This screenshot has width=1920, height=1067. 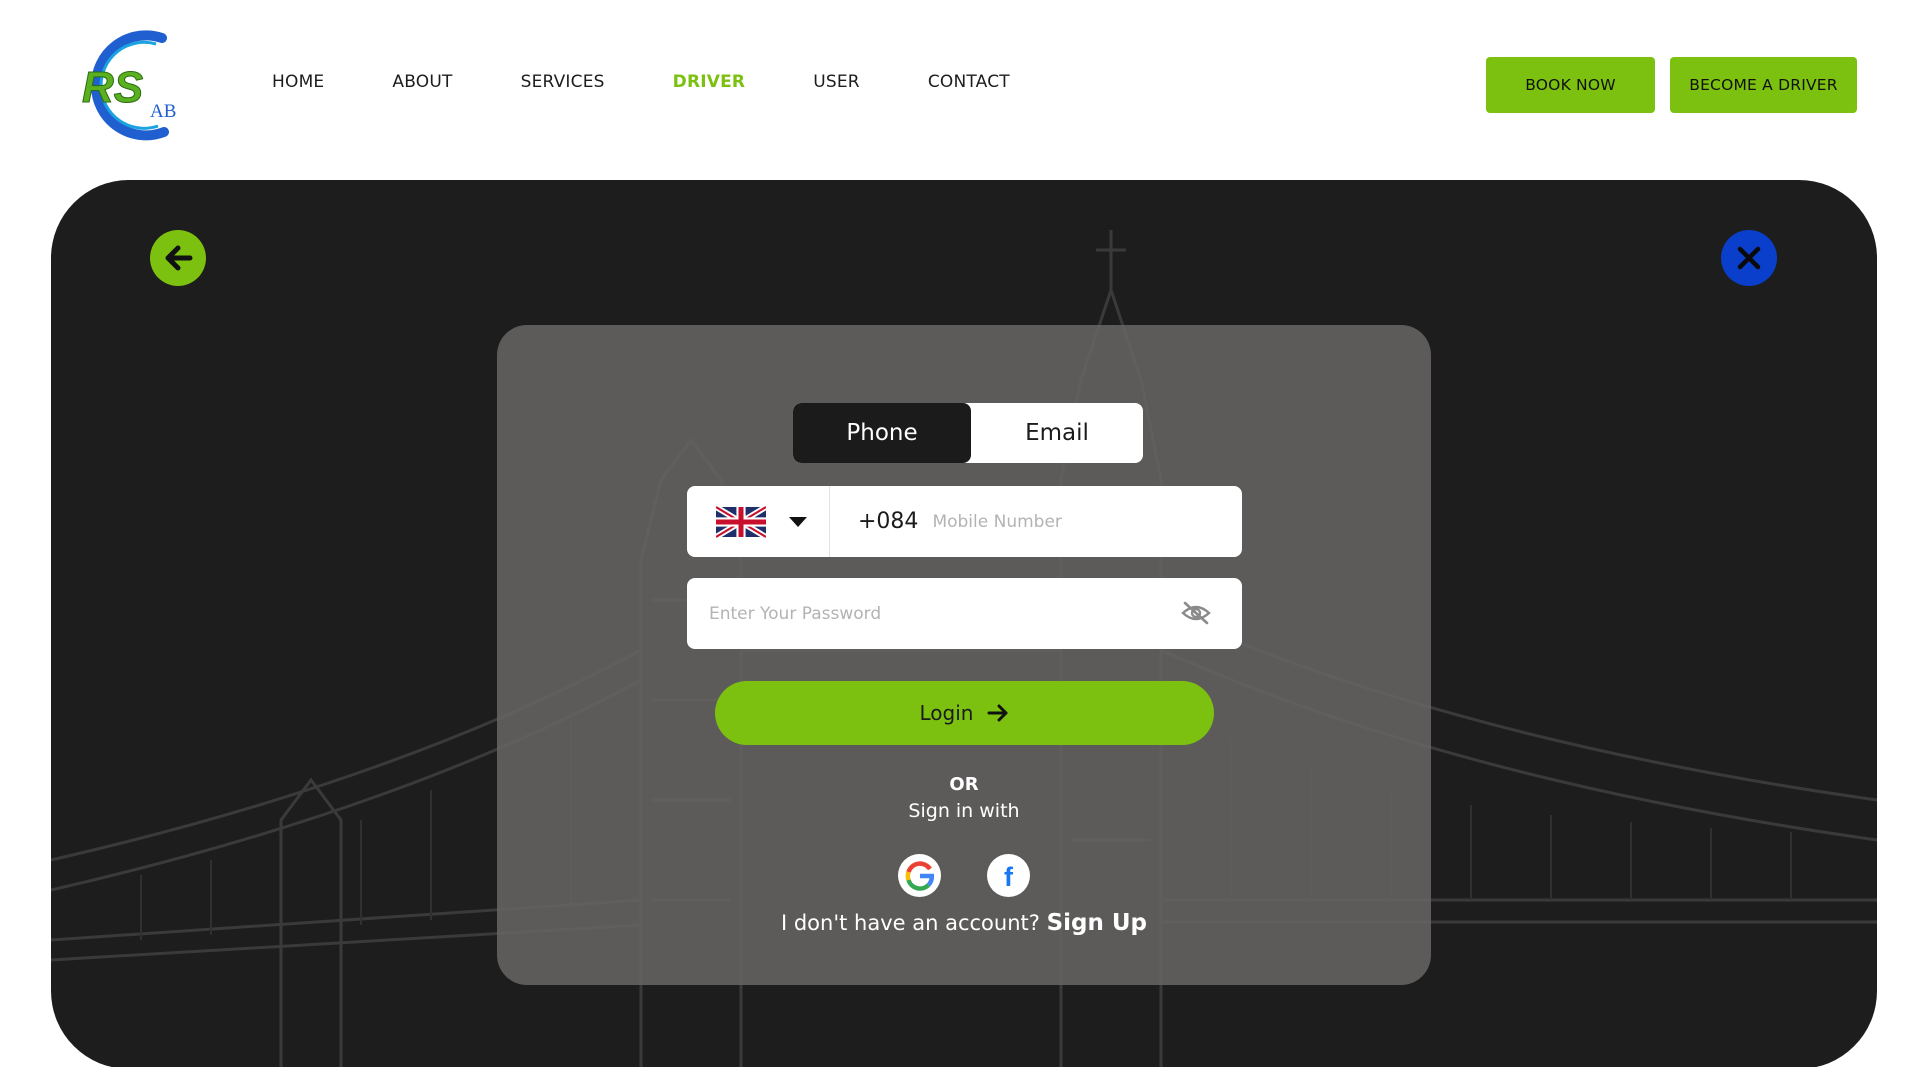 What do you see at coordinates (1570, 85) in the screenshot?
I see `book-now-button: BOOK NOW` at bounding box center [1570, 85].